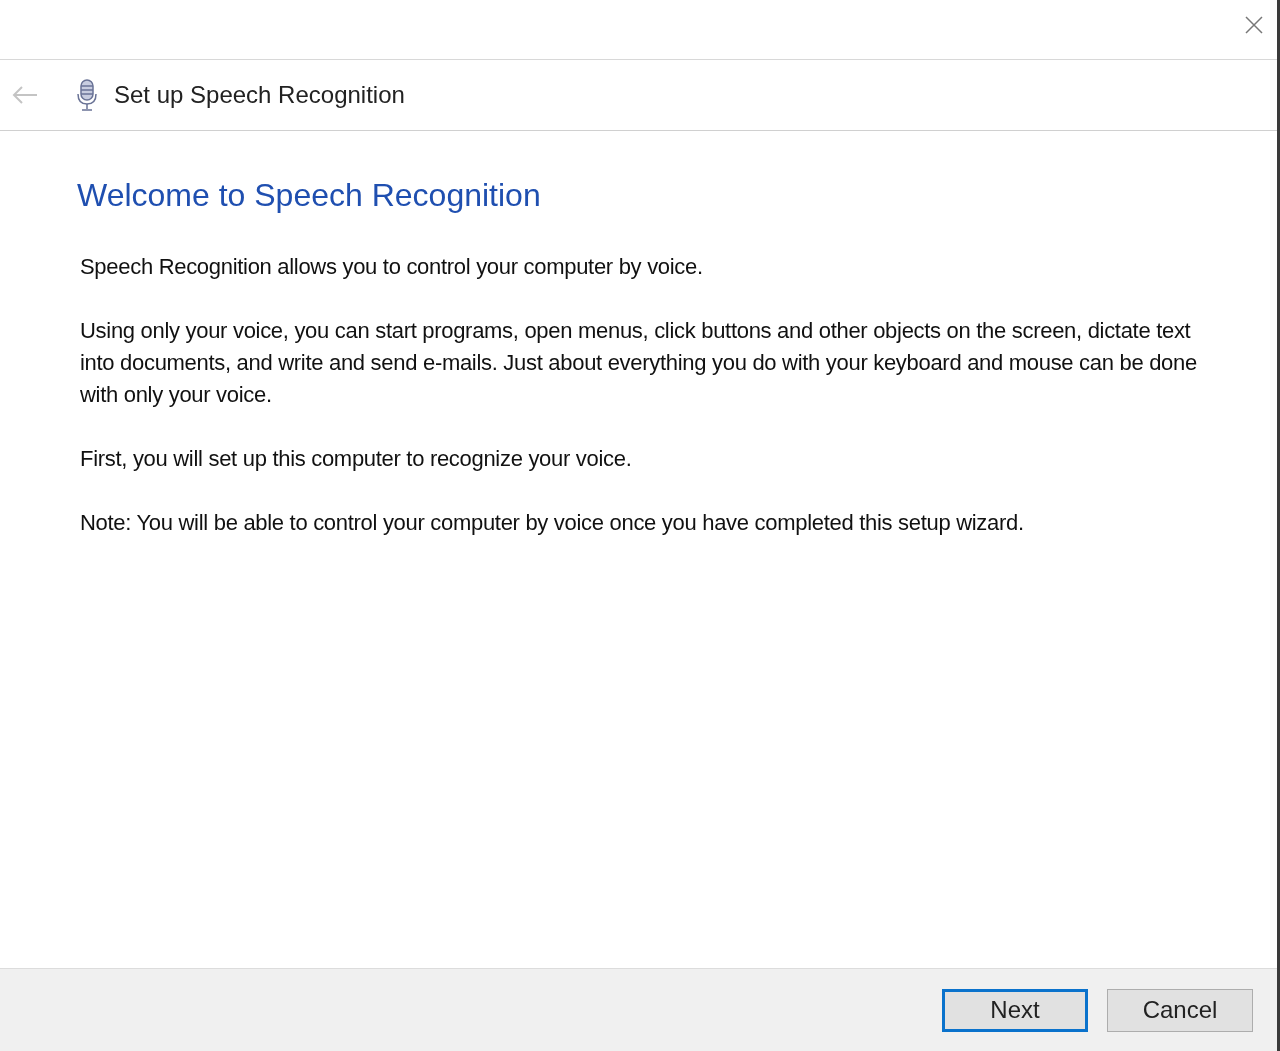 Image resolution: width=1280 pixels, height=1051 pixels. I want to click on close-icon, so click(1254, 25).